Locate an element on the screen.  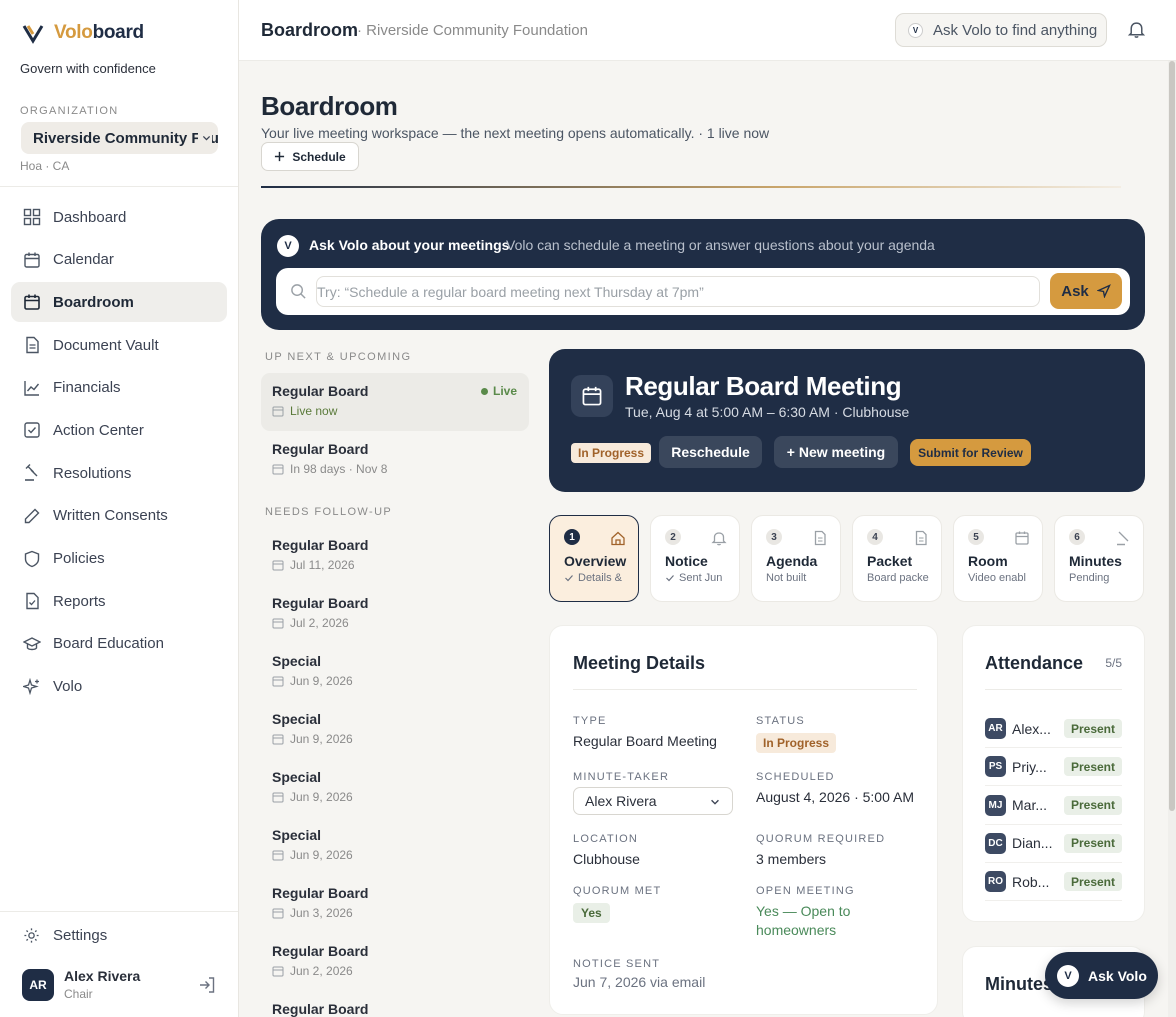
list-item: Regular Board Jul 2, 2026 is located at coordinates (395, 614).